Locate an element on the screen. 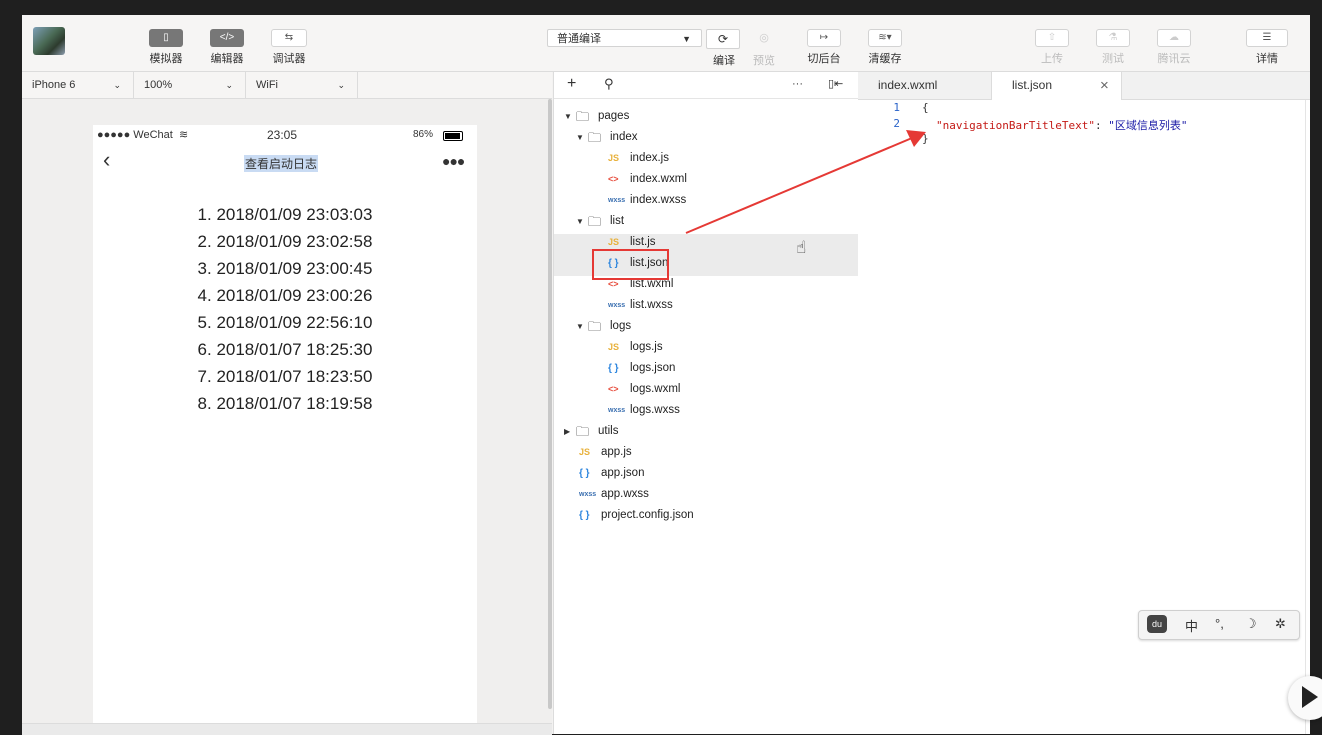 The height and width of the screenshot is (735, 1322). input-method-bar: du 中 °, ☽ ✲ is located at coordinates (1219, 625).